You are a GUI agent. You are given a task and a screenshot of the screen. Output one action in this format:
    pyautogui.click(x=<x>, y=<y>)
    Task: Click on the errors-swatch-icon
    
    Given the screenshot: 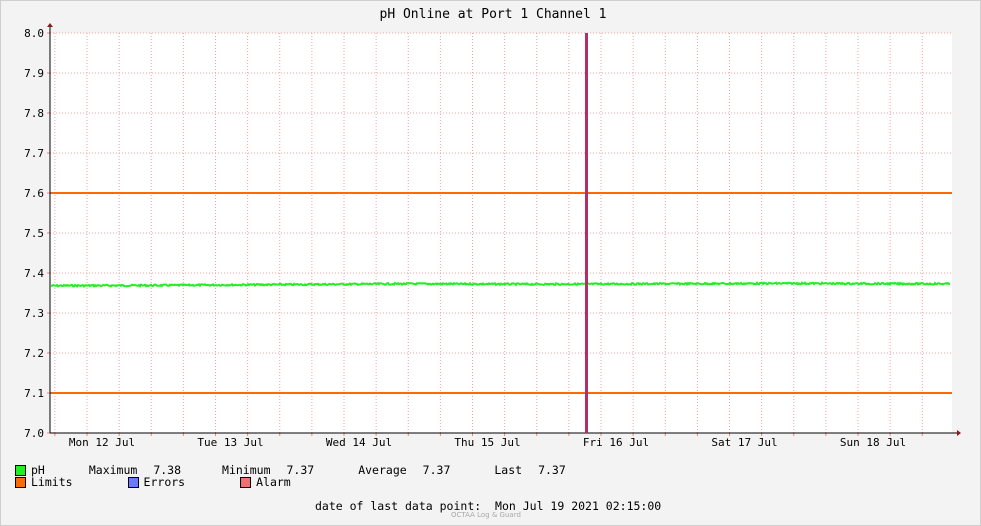 What is the action you would take?
    pyautogui.click(x=133, y=482)
    